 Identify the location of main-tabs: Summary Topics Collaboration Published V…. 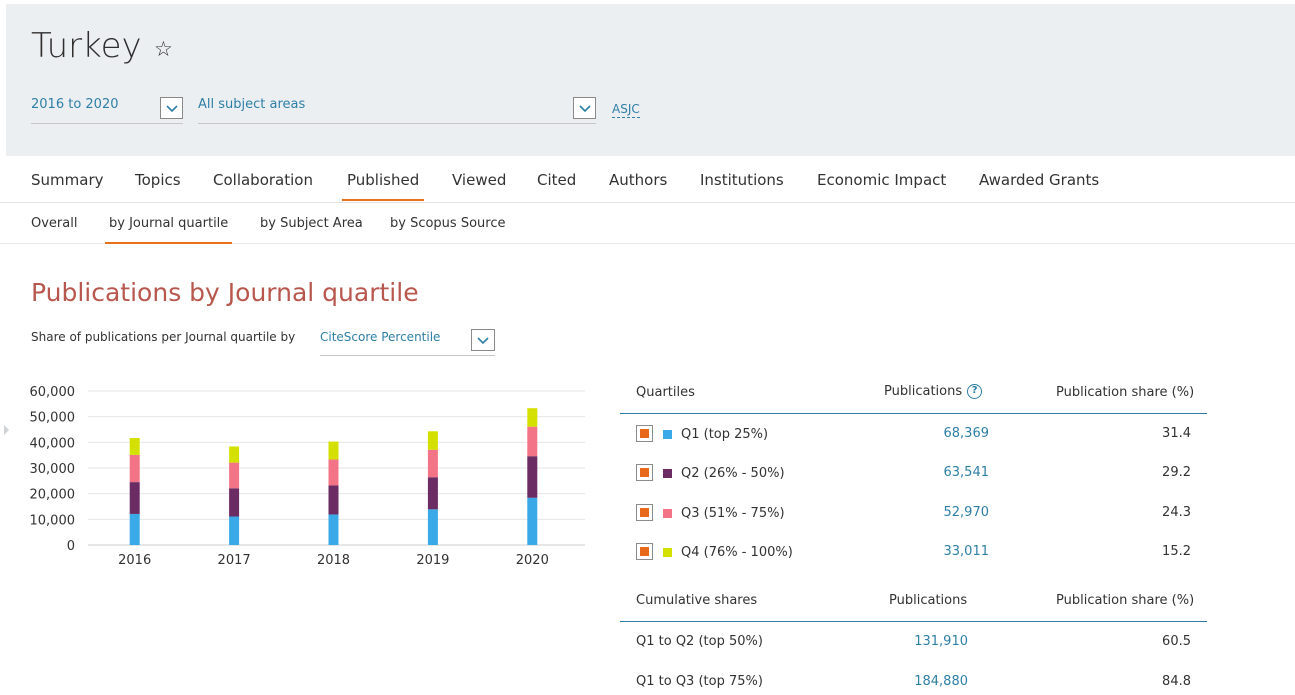
(647, 179).